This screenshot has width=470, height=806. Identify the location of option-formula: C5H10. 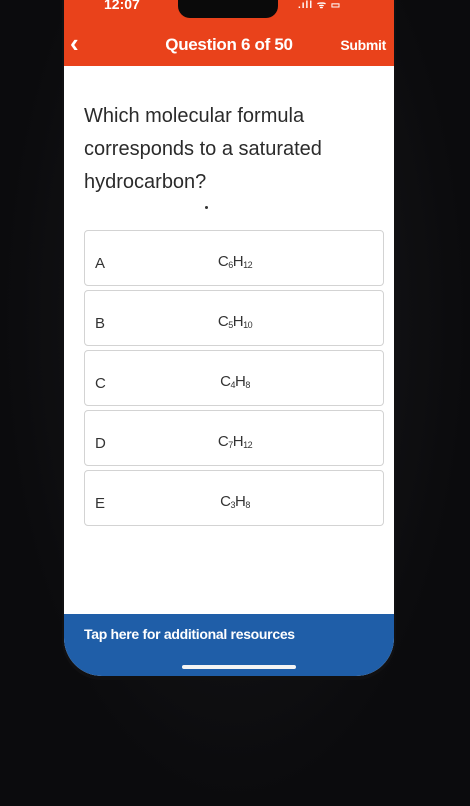
(235, 321).